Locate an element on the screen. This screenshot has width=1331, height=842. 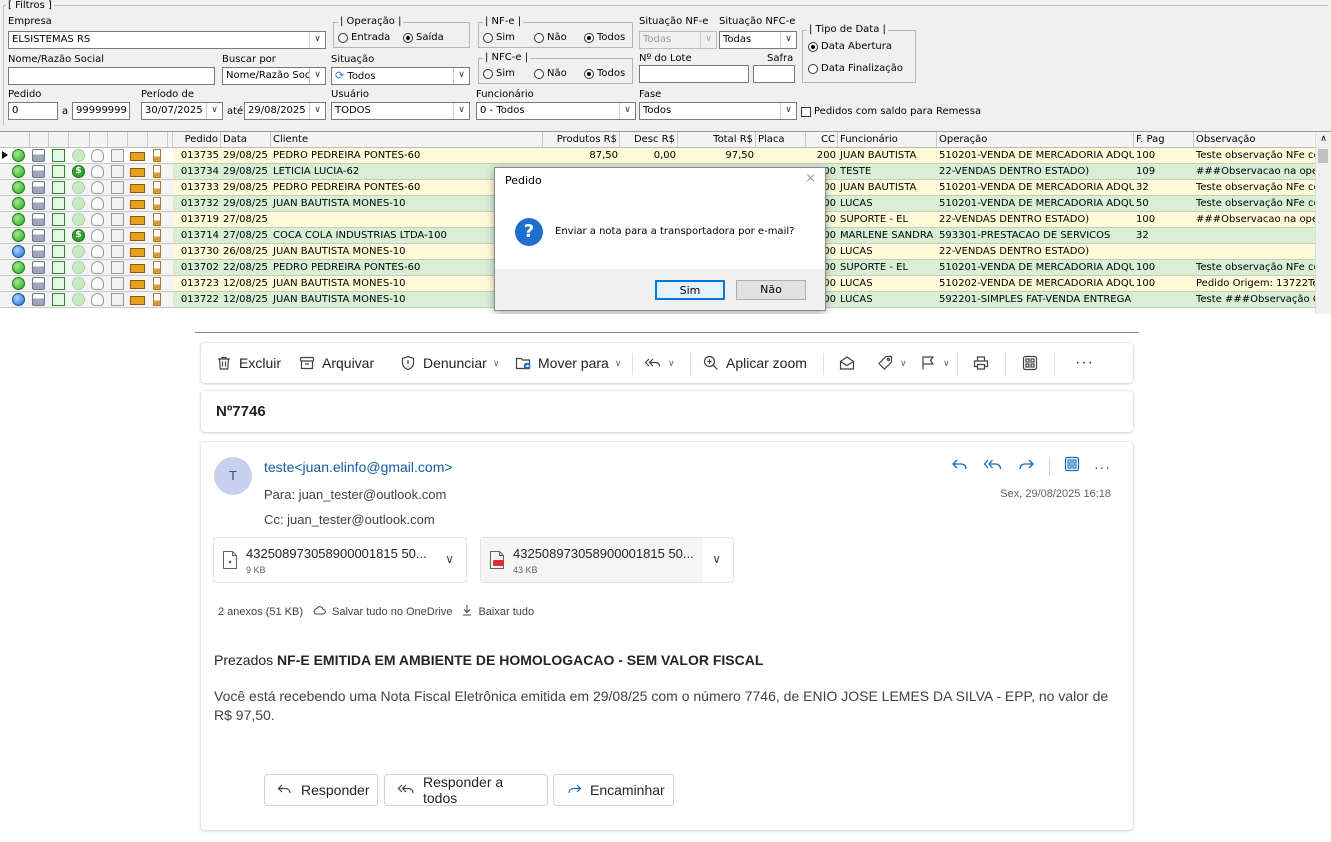
column-header: Observação is located at coordinates (1255, 139).